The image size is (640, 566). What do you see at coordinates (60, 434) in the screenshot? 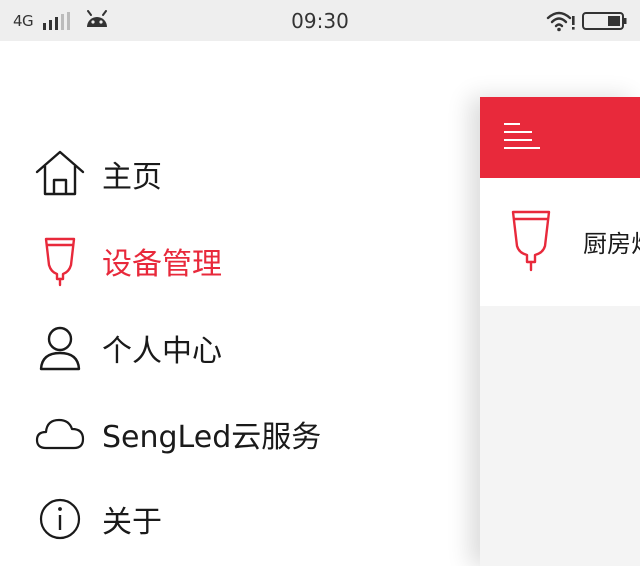
I see `cloud-icon` at bounding box center [60, 434].